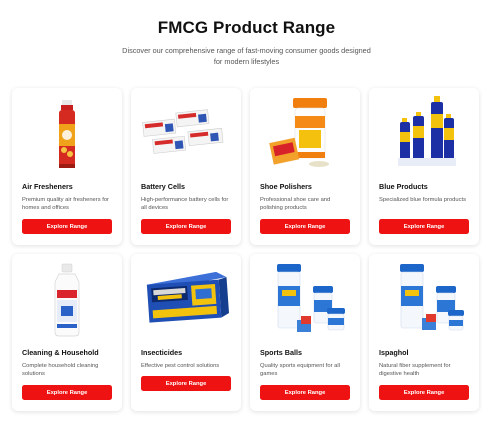 The height and width of the screenshot is (424, 493). What do you see at coordinates (286, 186) in the screenshot?
I see `card-title: Shoe Polishers` at bounding box center [286, 186].